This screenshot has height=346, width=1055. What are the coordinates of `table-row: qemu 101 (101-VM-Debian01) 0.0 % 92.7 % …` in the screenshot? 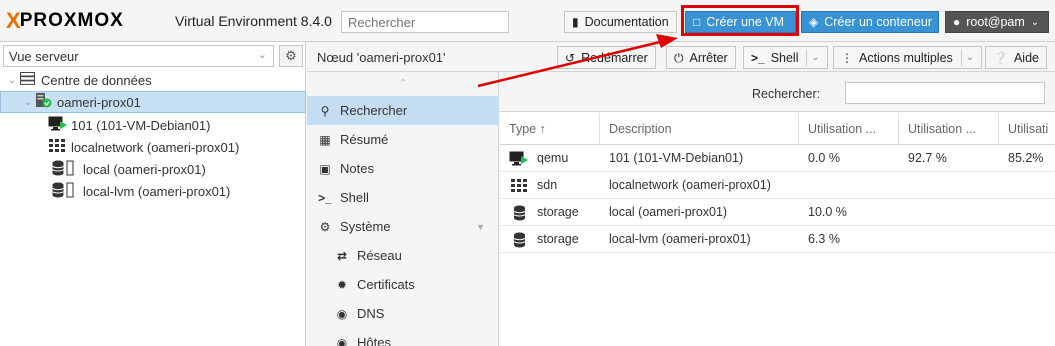 It's located at (777, 158).